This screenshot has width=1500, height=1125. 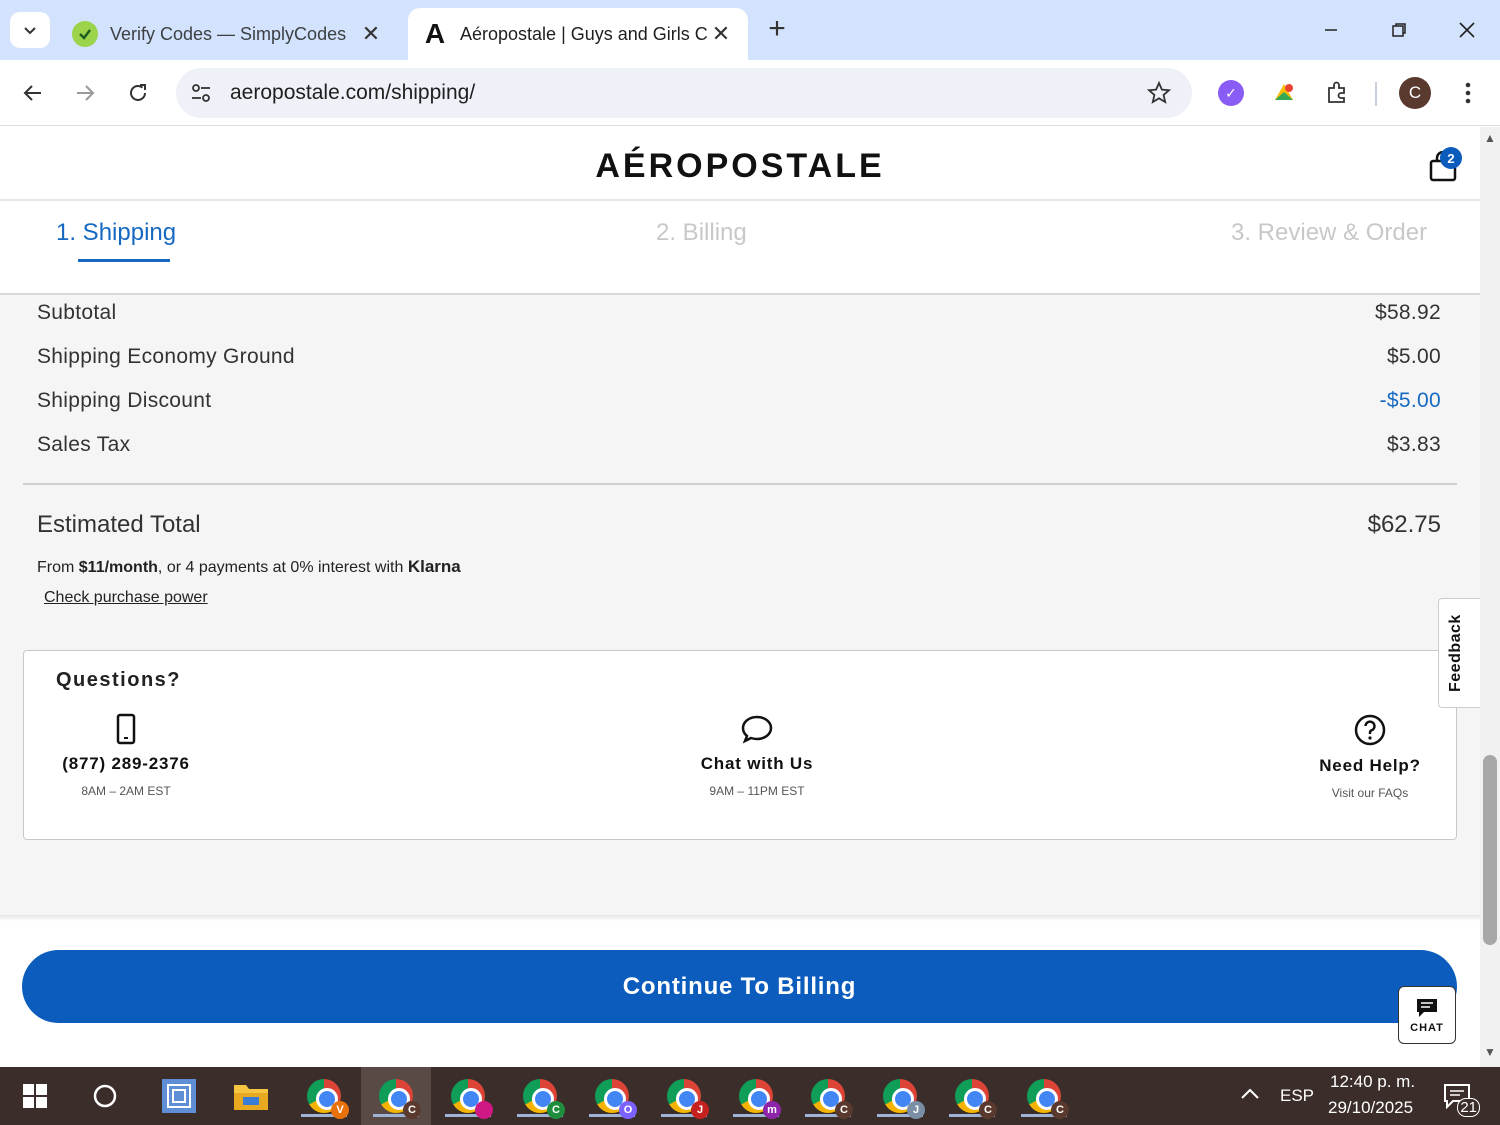 I want to click on phone-number: (877) 289-2376, so click(x=126, y=763).